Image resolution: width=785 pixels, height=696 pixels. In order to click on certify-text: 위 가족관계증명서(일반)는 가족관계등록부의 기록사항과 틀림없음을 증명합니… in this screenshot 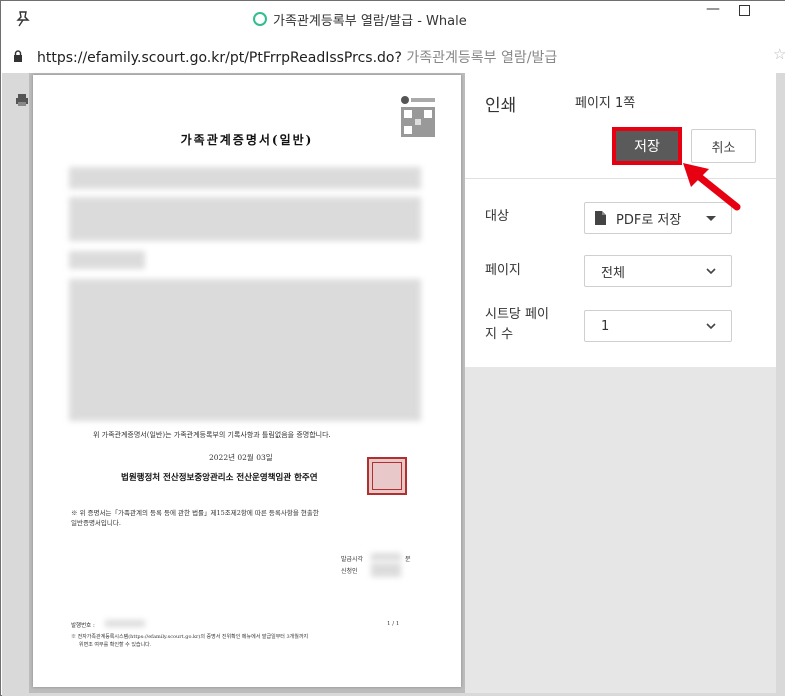, I will do `click(212, 435)`.